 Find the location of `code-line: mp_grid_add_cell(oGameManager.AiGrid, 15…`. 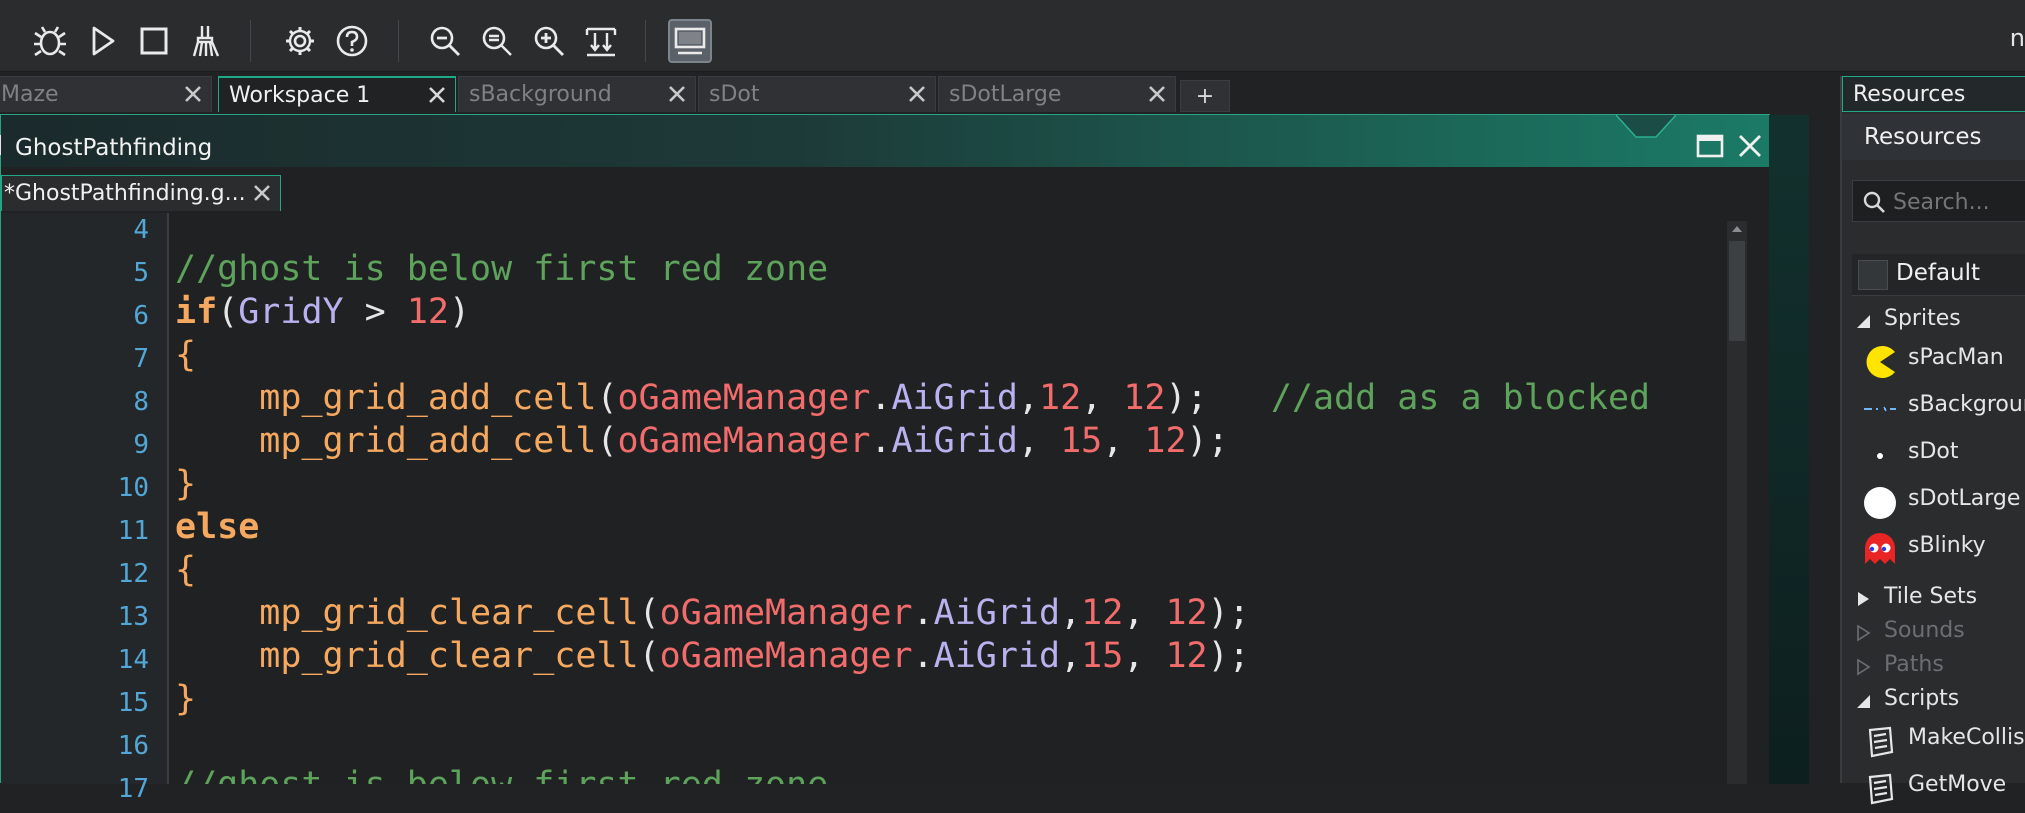

code-line: mp_grid_add_cell(oGameManager.AiGrid, 15… is located at coordinates (701, 441).